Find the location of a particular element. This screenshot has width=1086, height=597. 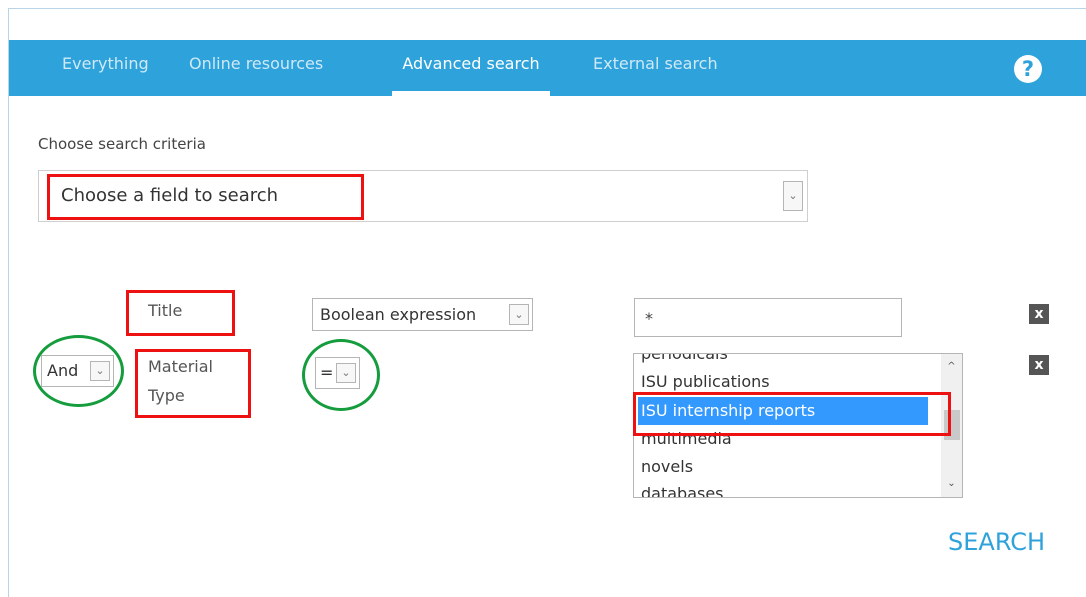

operator-select: Boolean expression ⌄ is located at coordinates (422, 314).